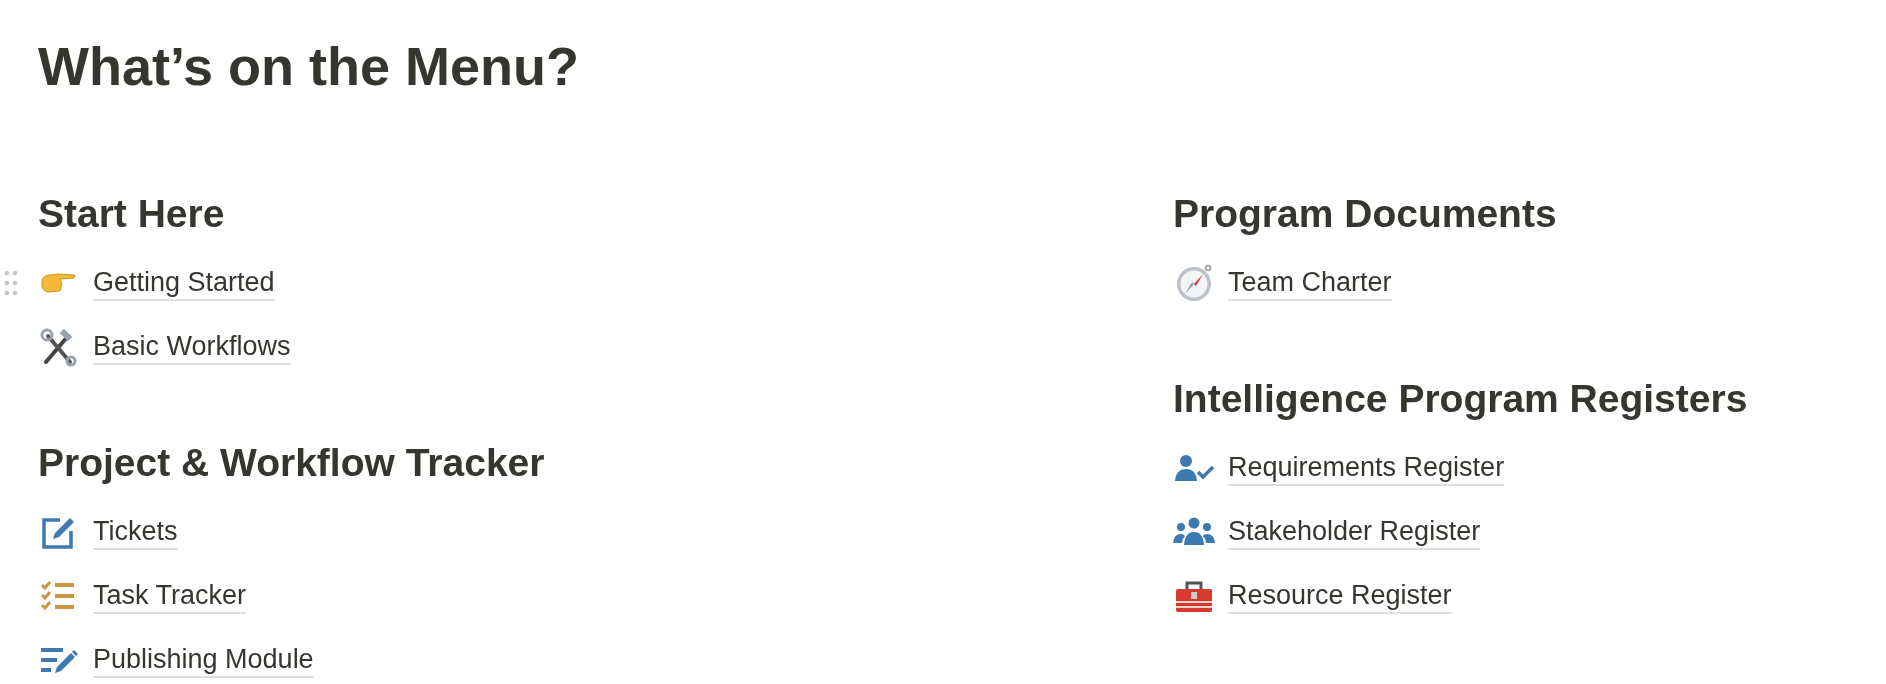 The height and width of the screenshot is (684, 1886). Describe the element at coordinates (170, 596) in the screenshot. I see `page-link: Task Tracker` at that location.